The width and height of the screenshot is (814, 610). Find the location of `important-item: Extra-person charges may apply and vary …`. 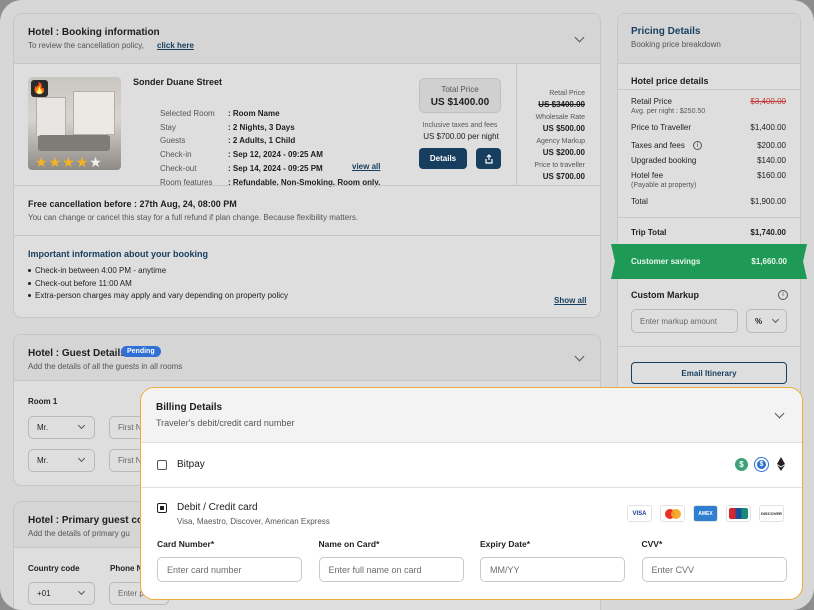

important-item: Extra-person charges may apply and vary … is located at coordinates (162, 295).